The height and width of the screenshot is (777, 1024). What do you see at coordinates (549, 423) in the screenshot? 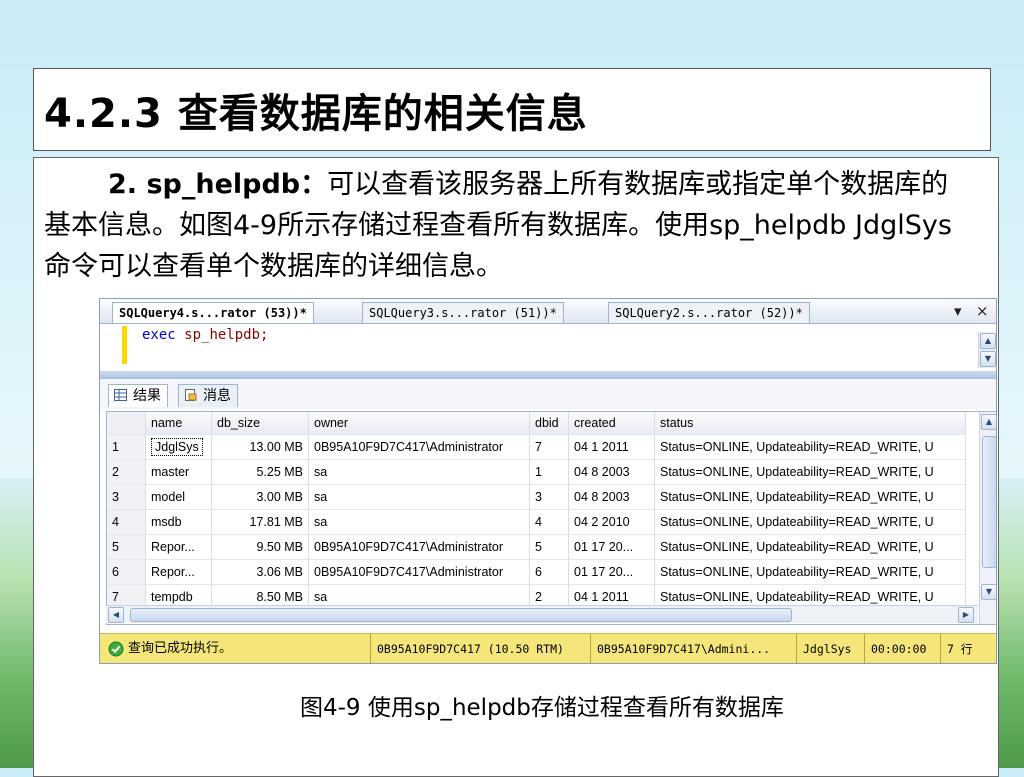
I see `column-header: dbid` at bounding box center [549, 423].